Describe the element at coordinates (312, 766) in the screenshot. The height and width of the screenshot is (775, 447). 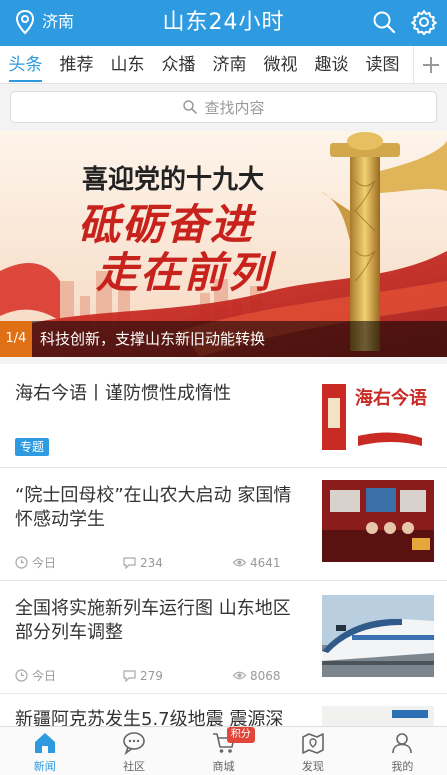
I see `nav-label: 发现` at that location.